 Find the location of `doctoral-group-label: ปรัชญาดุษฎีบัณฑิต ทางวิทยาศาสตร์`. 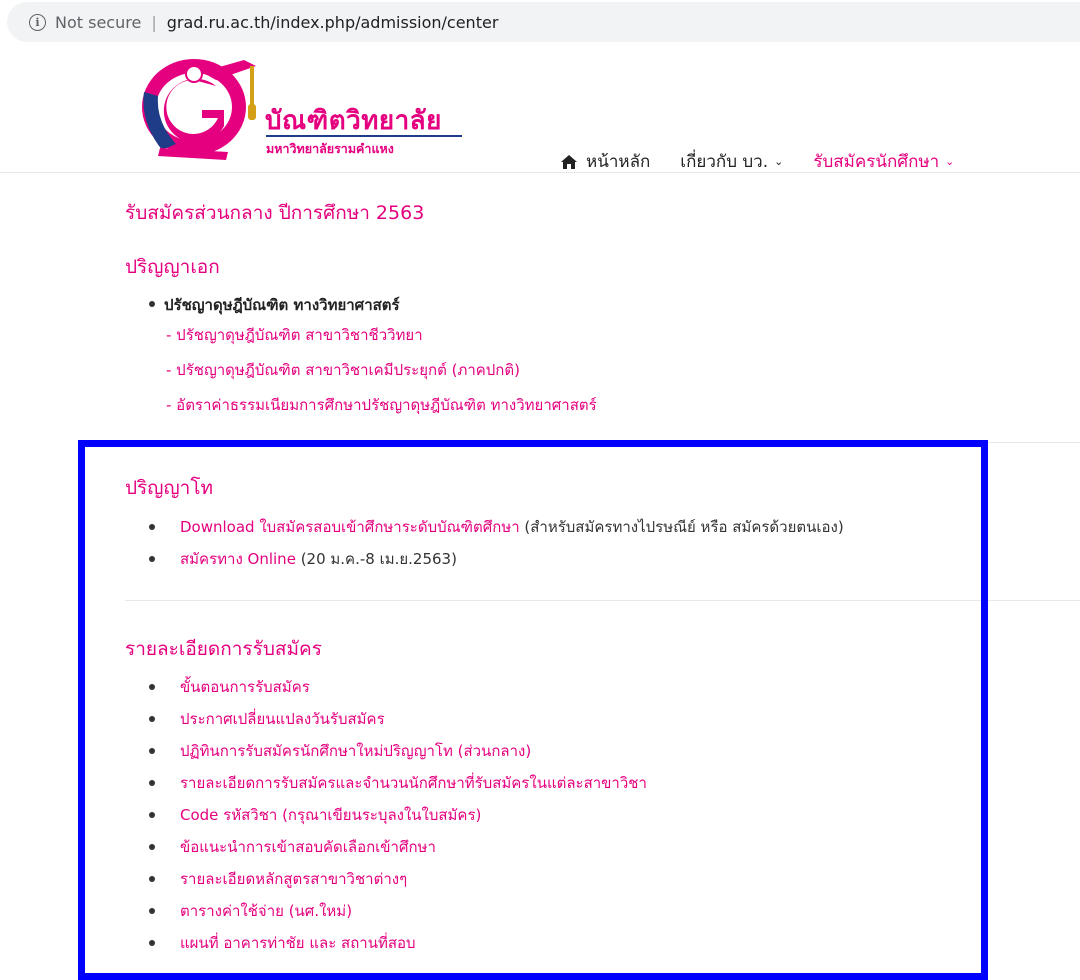

doctoral-group-label: ปรัชญาดุษฎีบัณฑิต ทางวิทยาศาสตร์ is located at coordinates (282, 305).